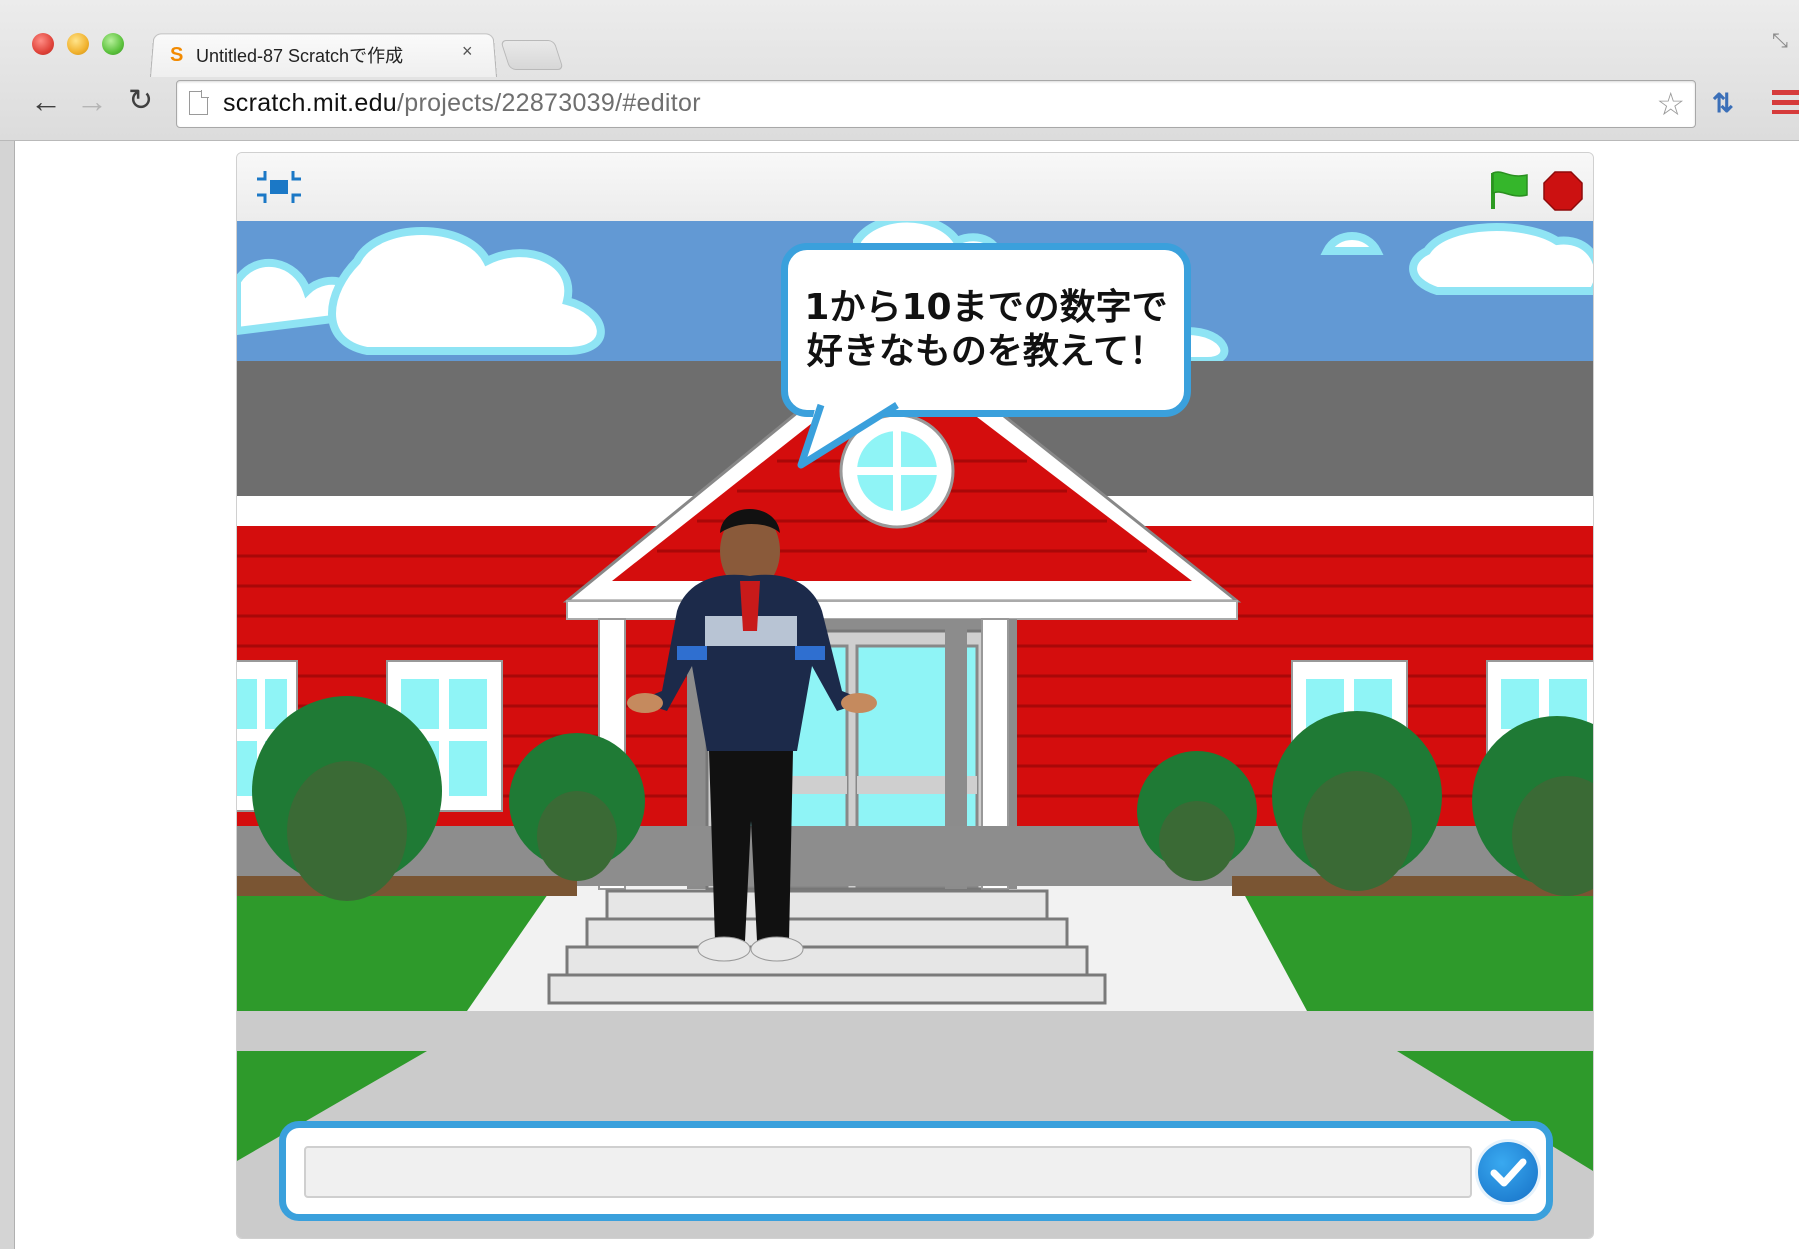  I want to click on checkmark-icon, so click(1508, 1172).